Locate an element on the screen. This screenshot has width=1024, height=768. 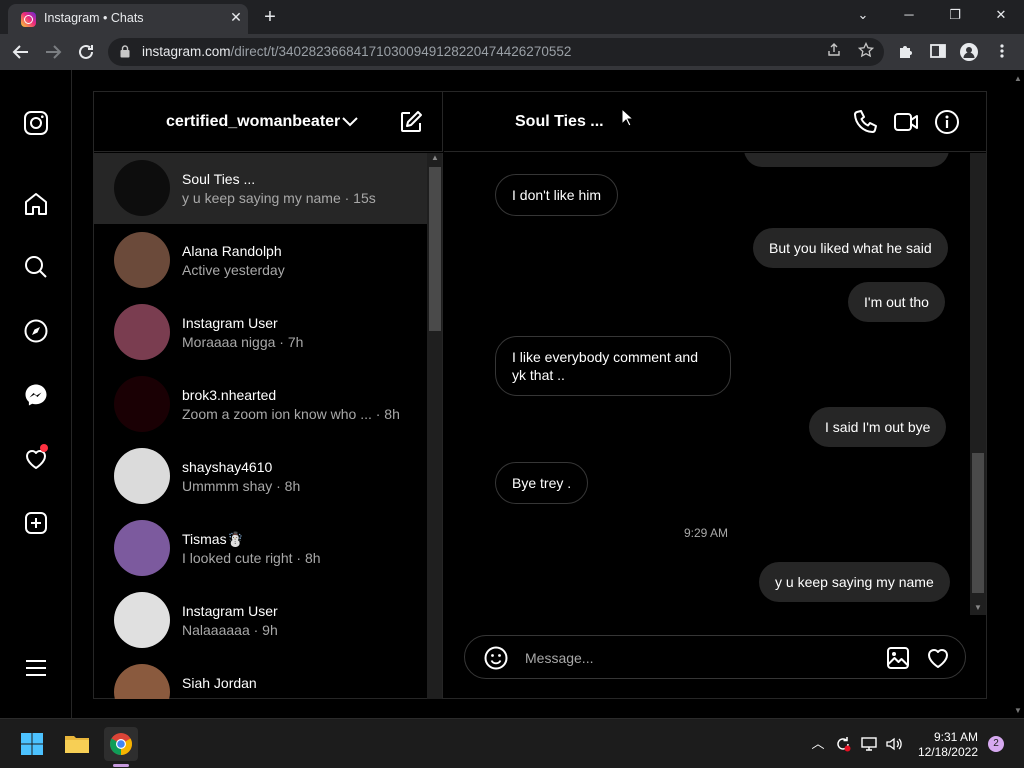
chrome-icon is located at coordinates (121, 744).